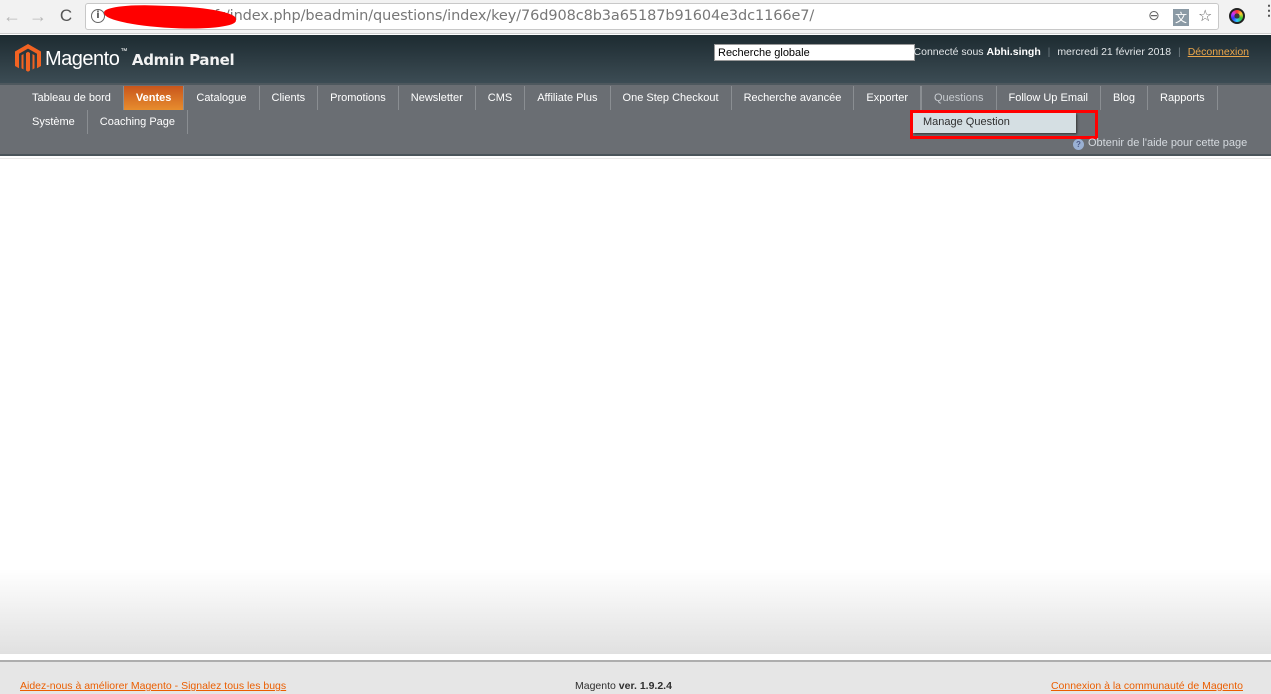 Image resolution: width=1271 pixels, height=694 pixels. Describe the element at coordinates (994, 123) in the screenshot. I see `dropdown-item-manage-question: Manage Question` at that location.